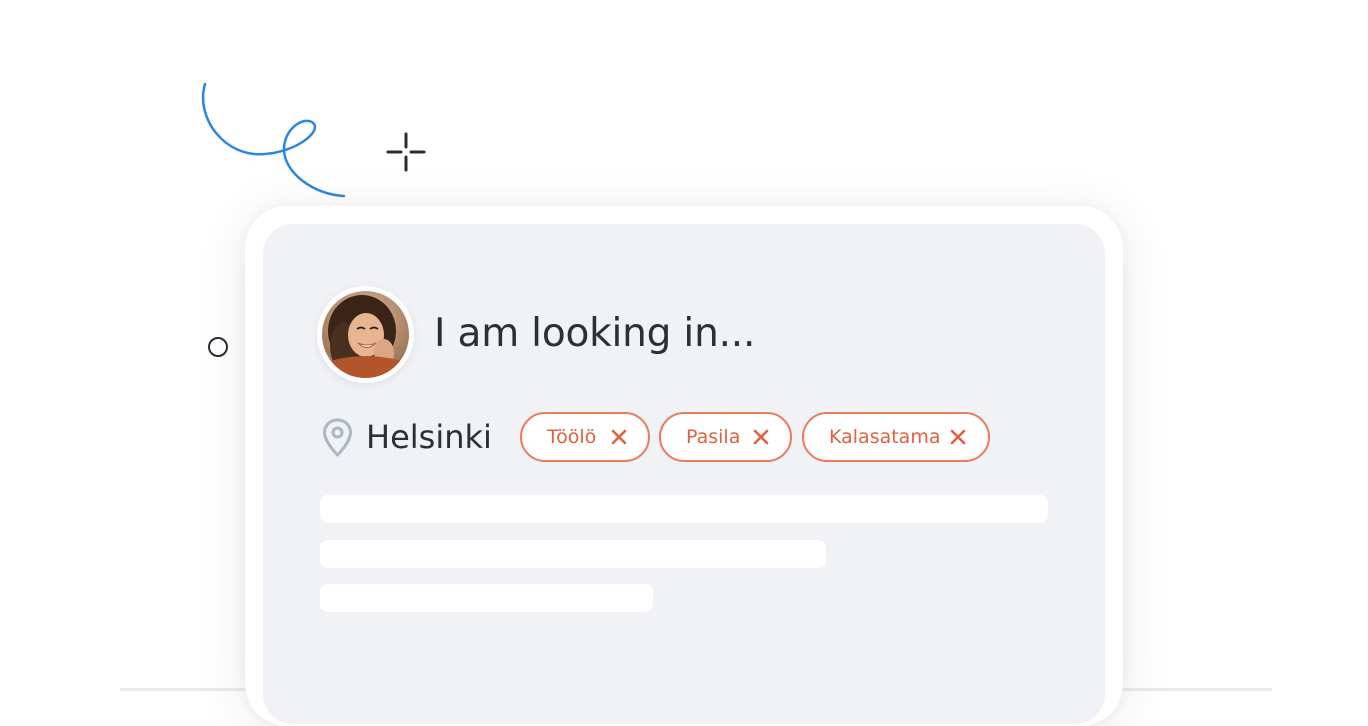 Image resolution: width=1368 pixels, height=726 pixels. I want to click on chip-label: Pasila, so click(713, 437).